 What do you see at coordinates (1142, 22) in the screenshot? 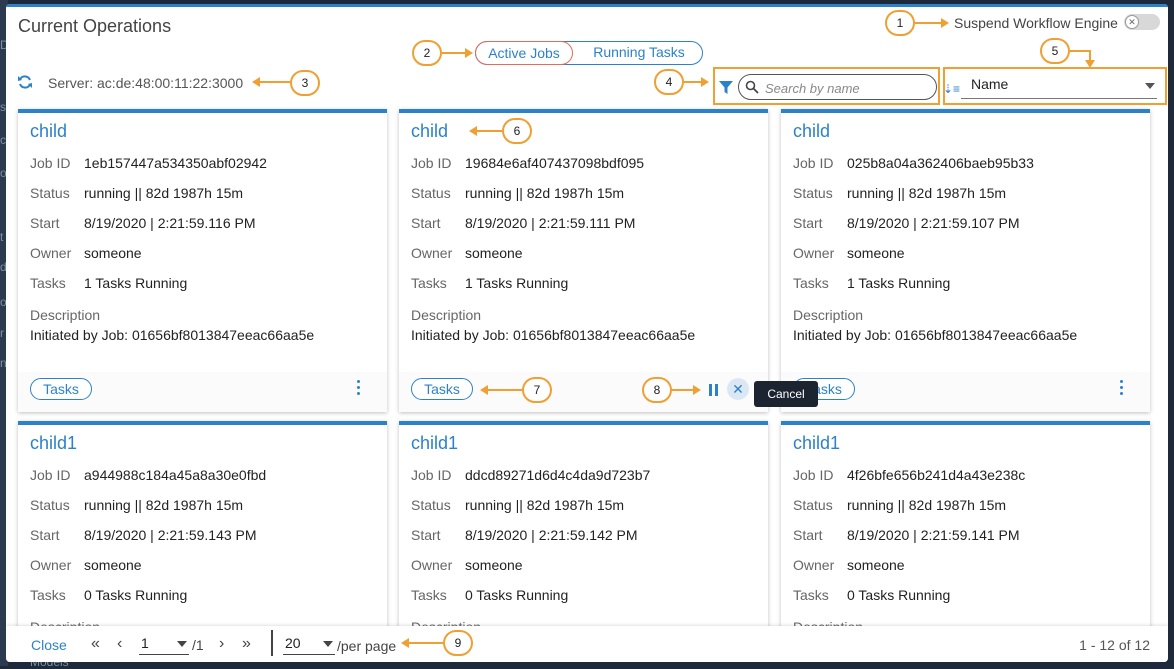
I see `suspend-workflow-toggle: ✕` at bounding box center [1142, 22].